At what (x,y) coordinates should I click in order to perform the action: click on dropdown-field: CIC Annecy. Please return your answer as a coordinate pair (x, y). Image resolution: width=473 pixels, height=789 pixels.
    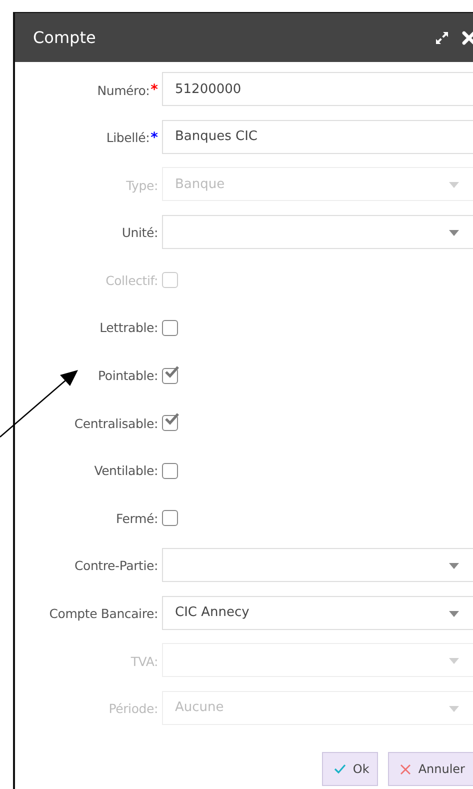
    Looking at the image, I should click on (317, 613).